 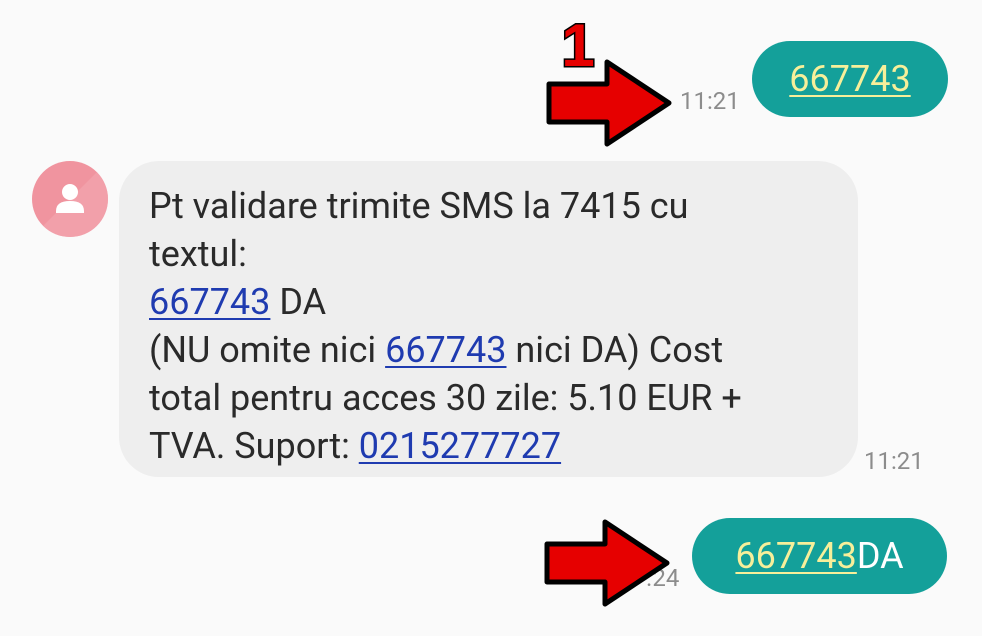 I want to click on outgoing-message-bubble: 667743, so click(x=850, y=79).